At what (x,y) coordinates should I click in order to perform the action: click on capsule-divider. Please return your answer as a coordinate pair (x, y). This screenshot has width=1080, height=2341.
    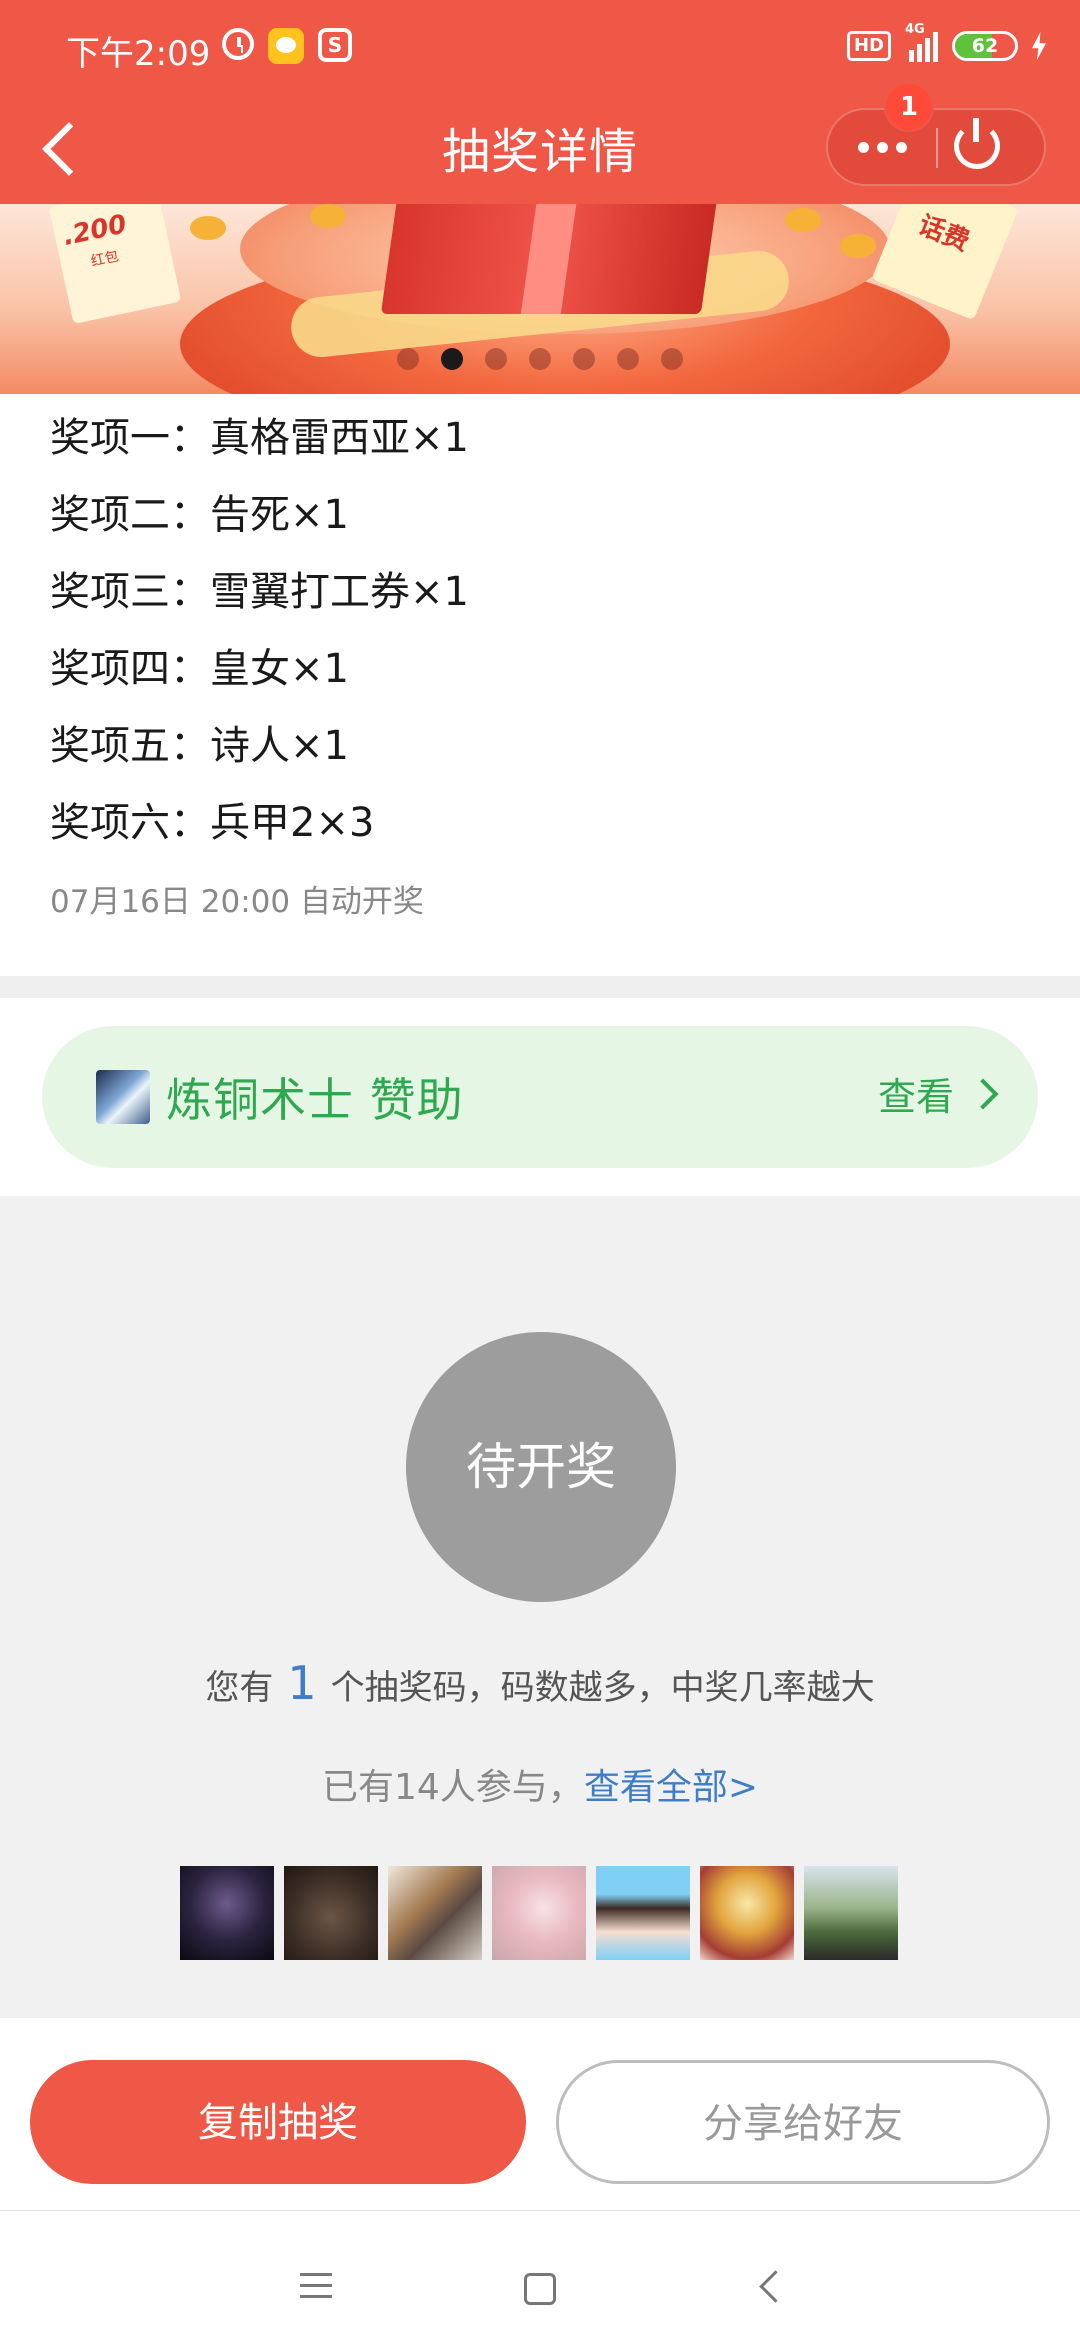
    Looking at the image, I should click on (937, 148).